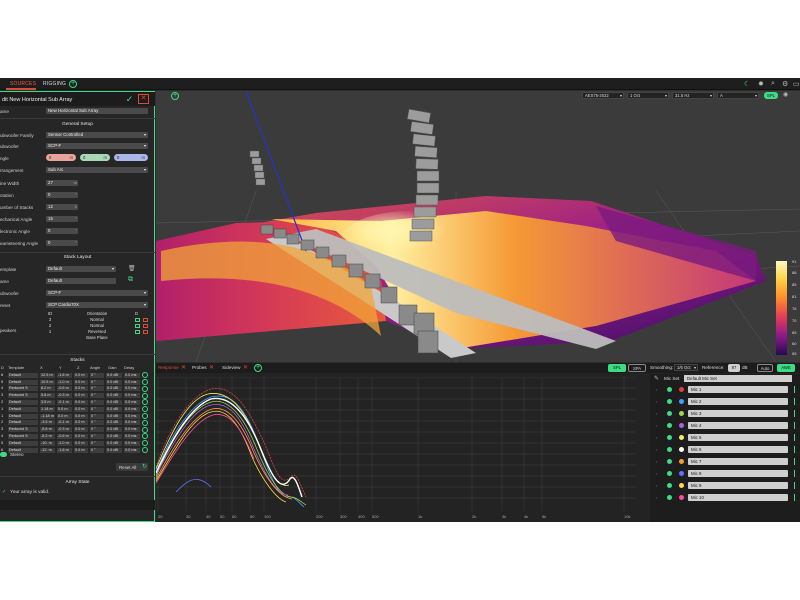 This screenshot has width=800, height=600. What do you see at coordinates (81, 269) in the screenshot?
I see `template-select: Default` at bounding box center [81, 269].